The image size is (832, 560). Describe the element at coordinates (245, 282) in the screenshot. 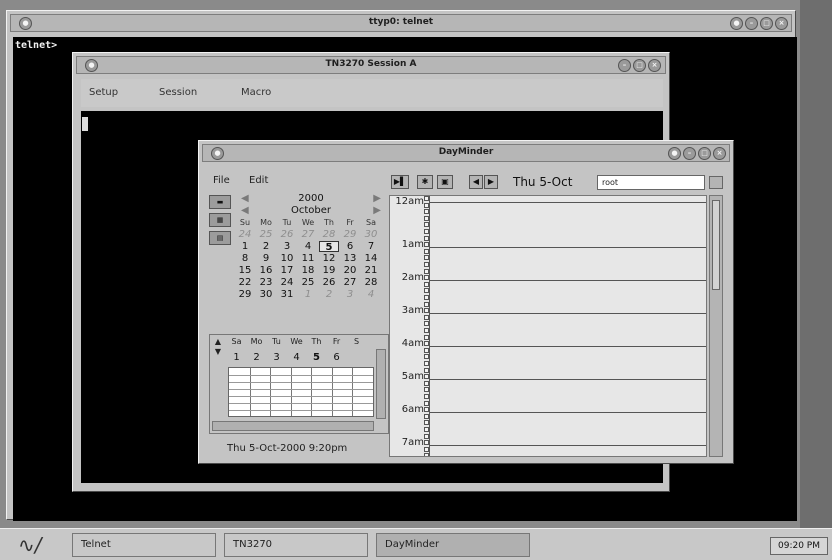

I see `calendar-day: 22` at that location.